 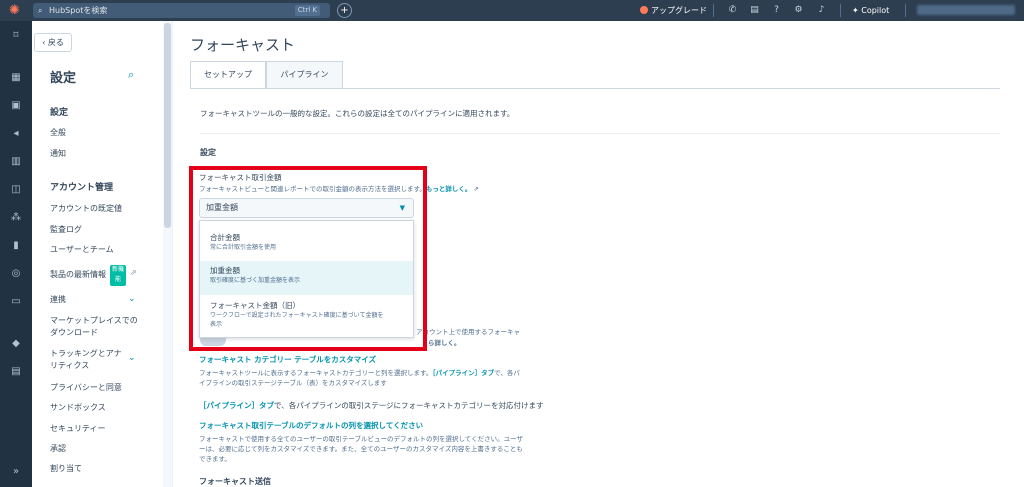 What do you see at coordinates (821, 10) in the screenshot?
I see `bell-icon: ♪` at bounding box center [821, 10].